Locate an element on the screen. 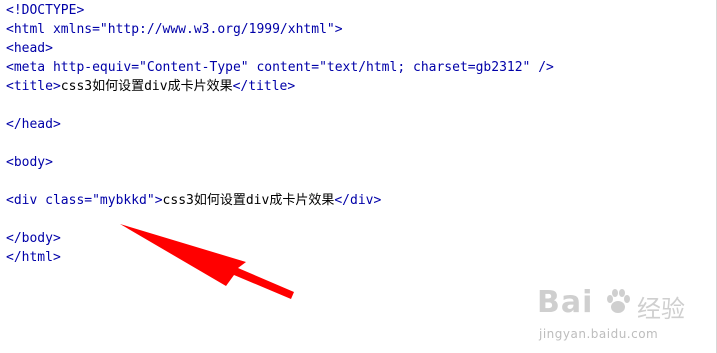 This screenshot has width=717, height=353. arrow-shape is located at coordinates (207, 261).